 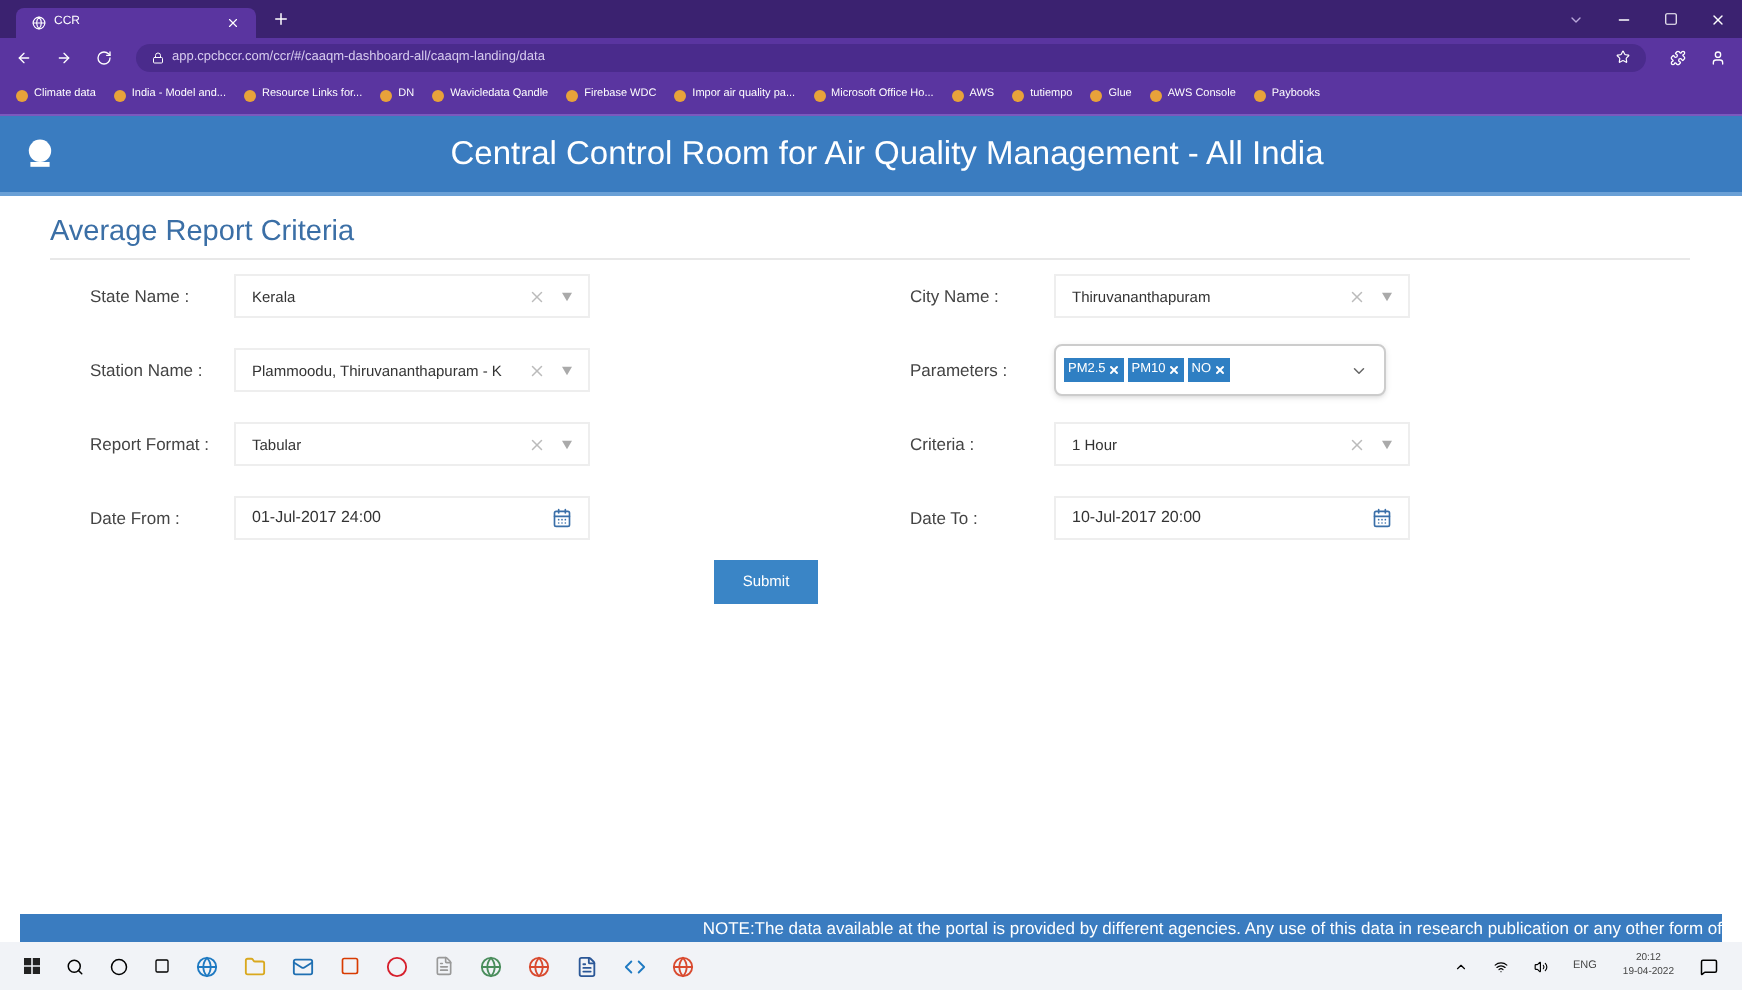 I want to click on back-icon, so click(x=24, y=57).